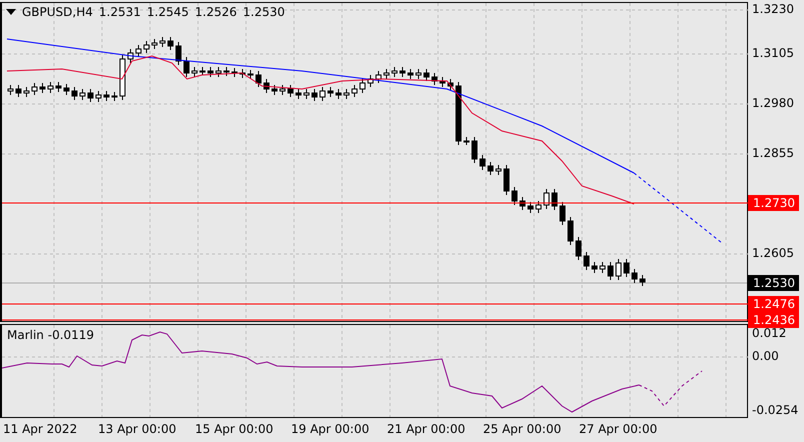  What do you see at coordinates (773, 9) in the screenshot?
I see `price-axis-label: 1.3230` at bounding box center [773, 9].